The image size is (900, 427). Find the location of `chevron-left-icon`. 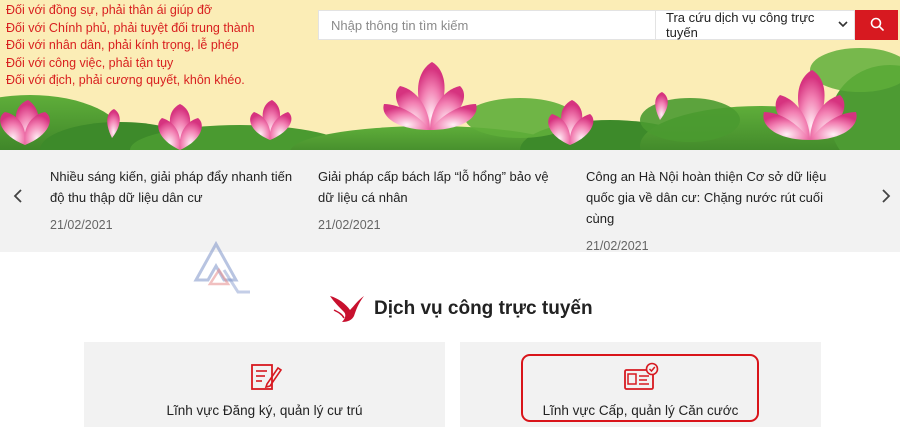

chevron-left-icon is located at coordinates (18, 198).